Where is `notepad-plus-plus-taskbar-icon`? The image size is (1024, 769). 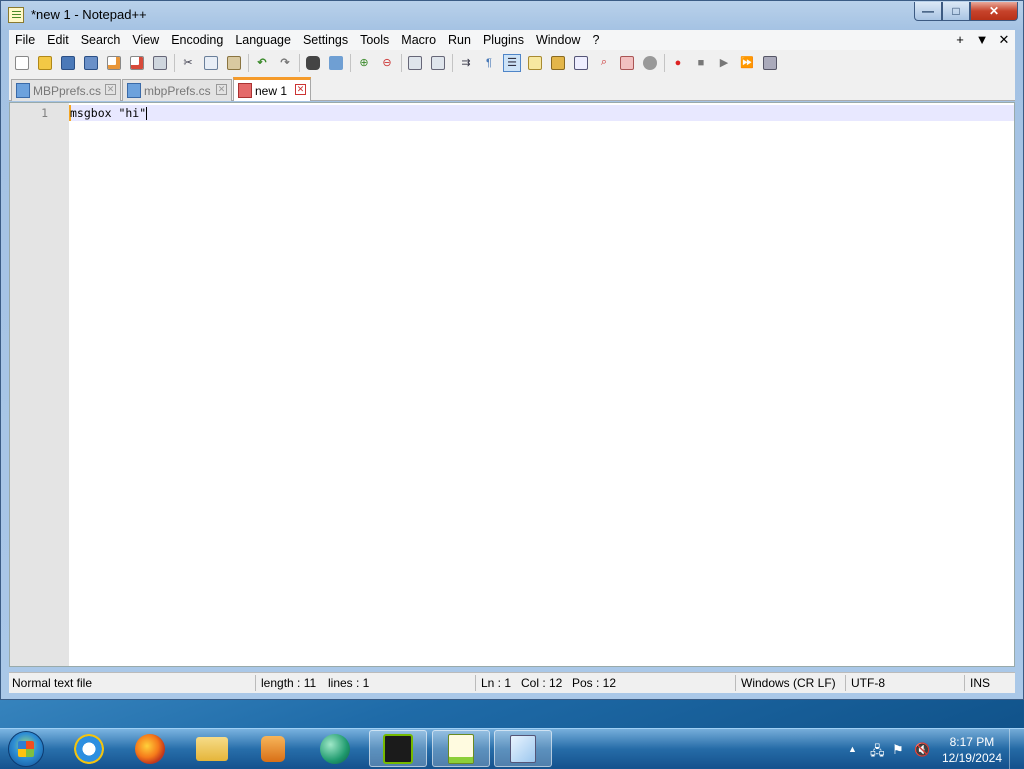
notepad-plus-plus-taskbar-icon is located at coordinates (461, 748).